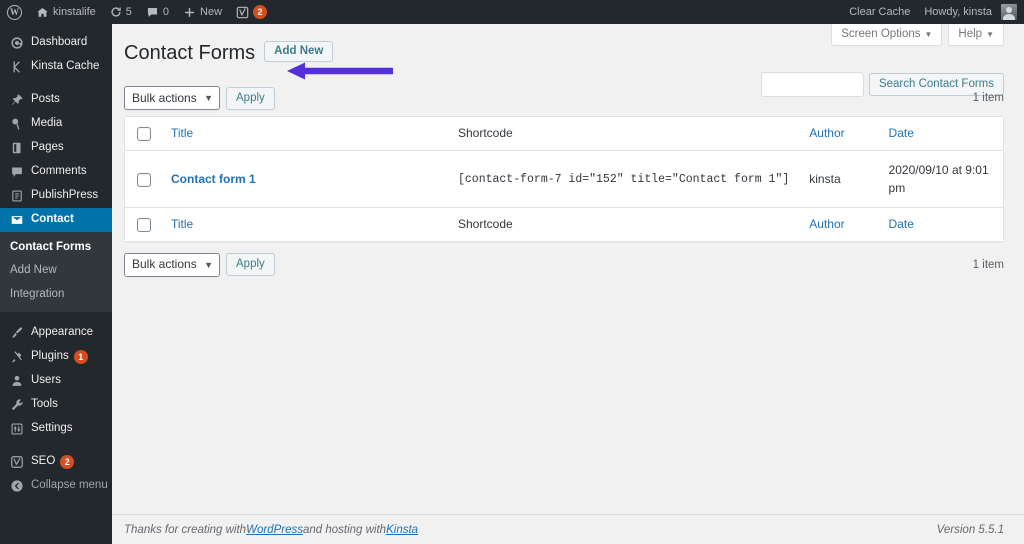 The image size is (1024, 544). I want to click on sidebar-item-label: PublishPress, so click(65, 195).